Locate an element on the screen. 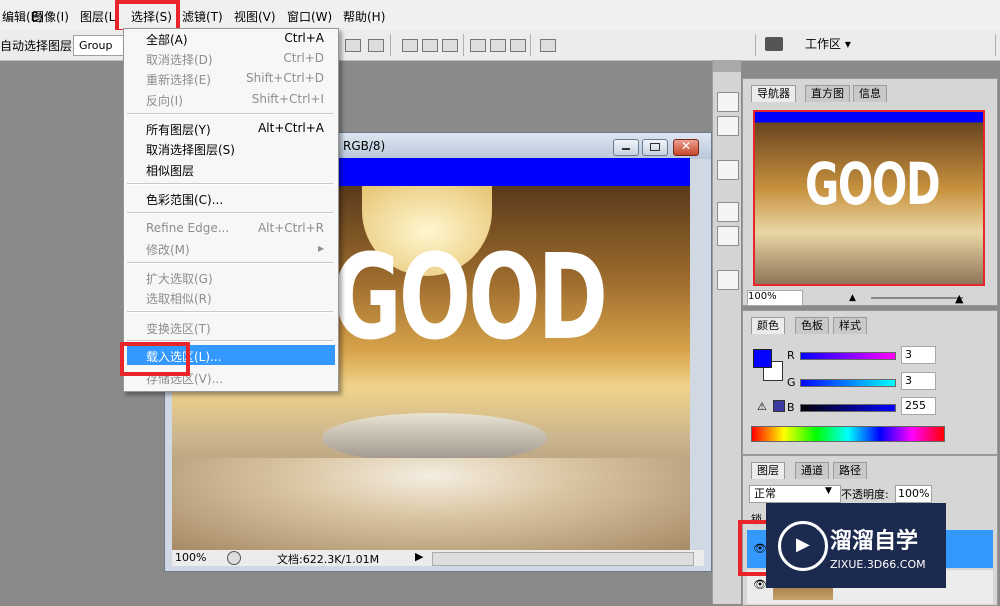 The image size is (1000, 606). color-panel: 颜色 色板 样式 R 3 G 3 ⚠ B 255 is located at coordinates (870, 382).